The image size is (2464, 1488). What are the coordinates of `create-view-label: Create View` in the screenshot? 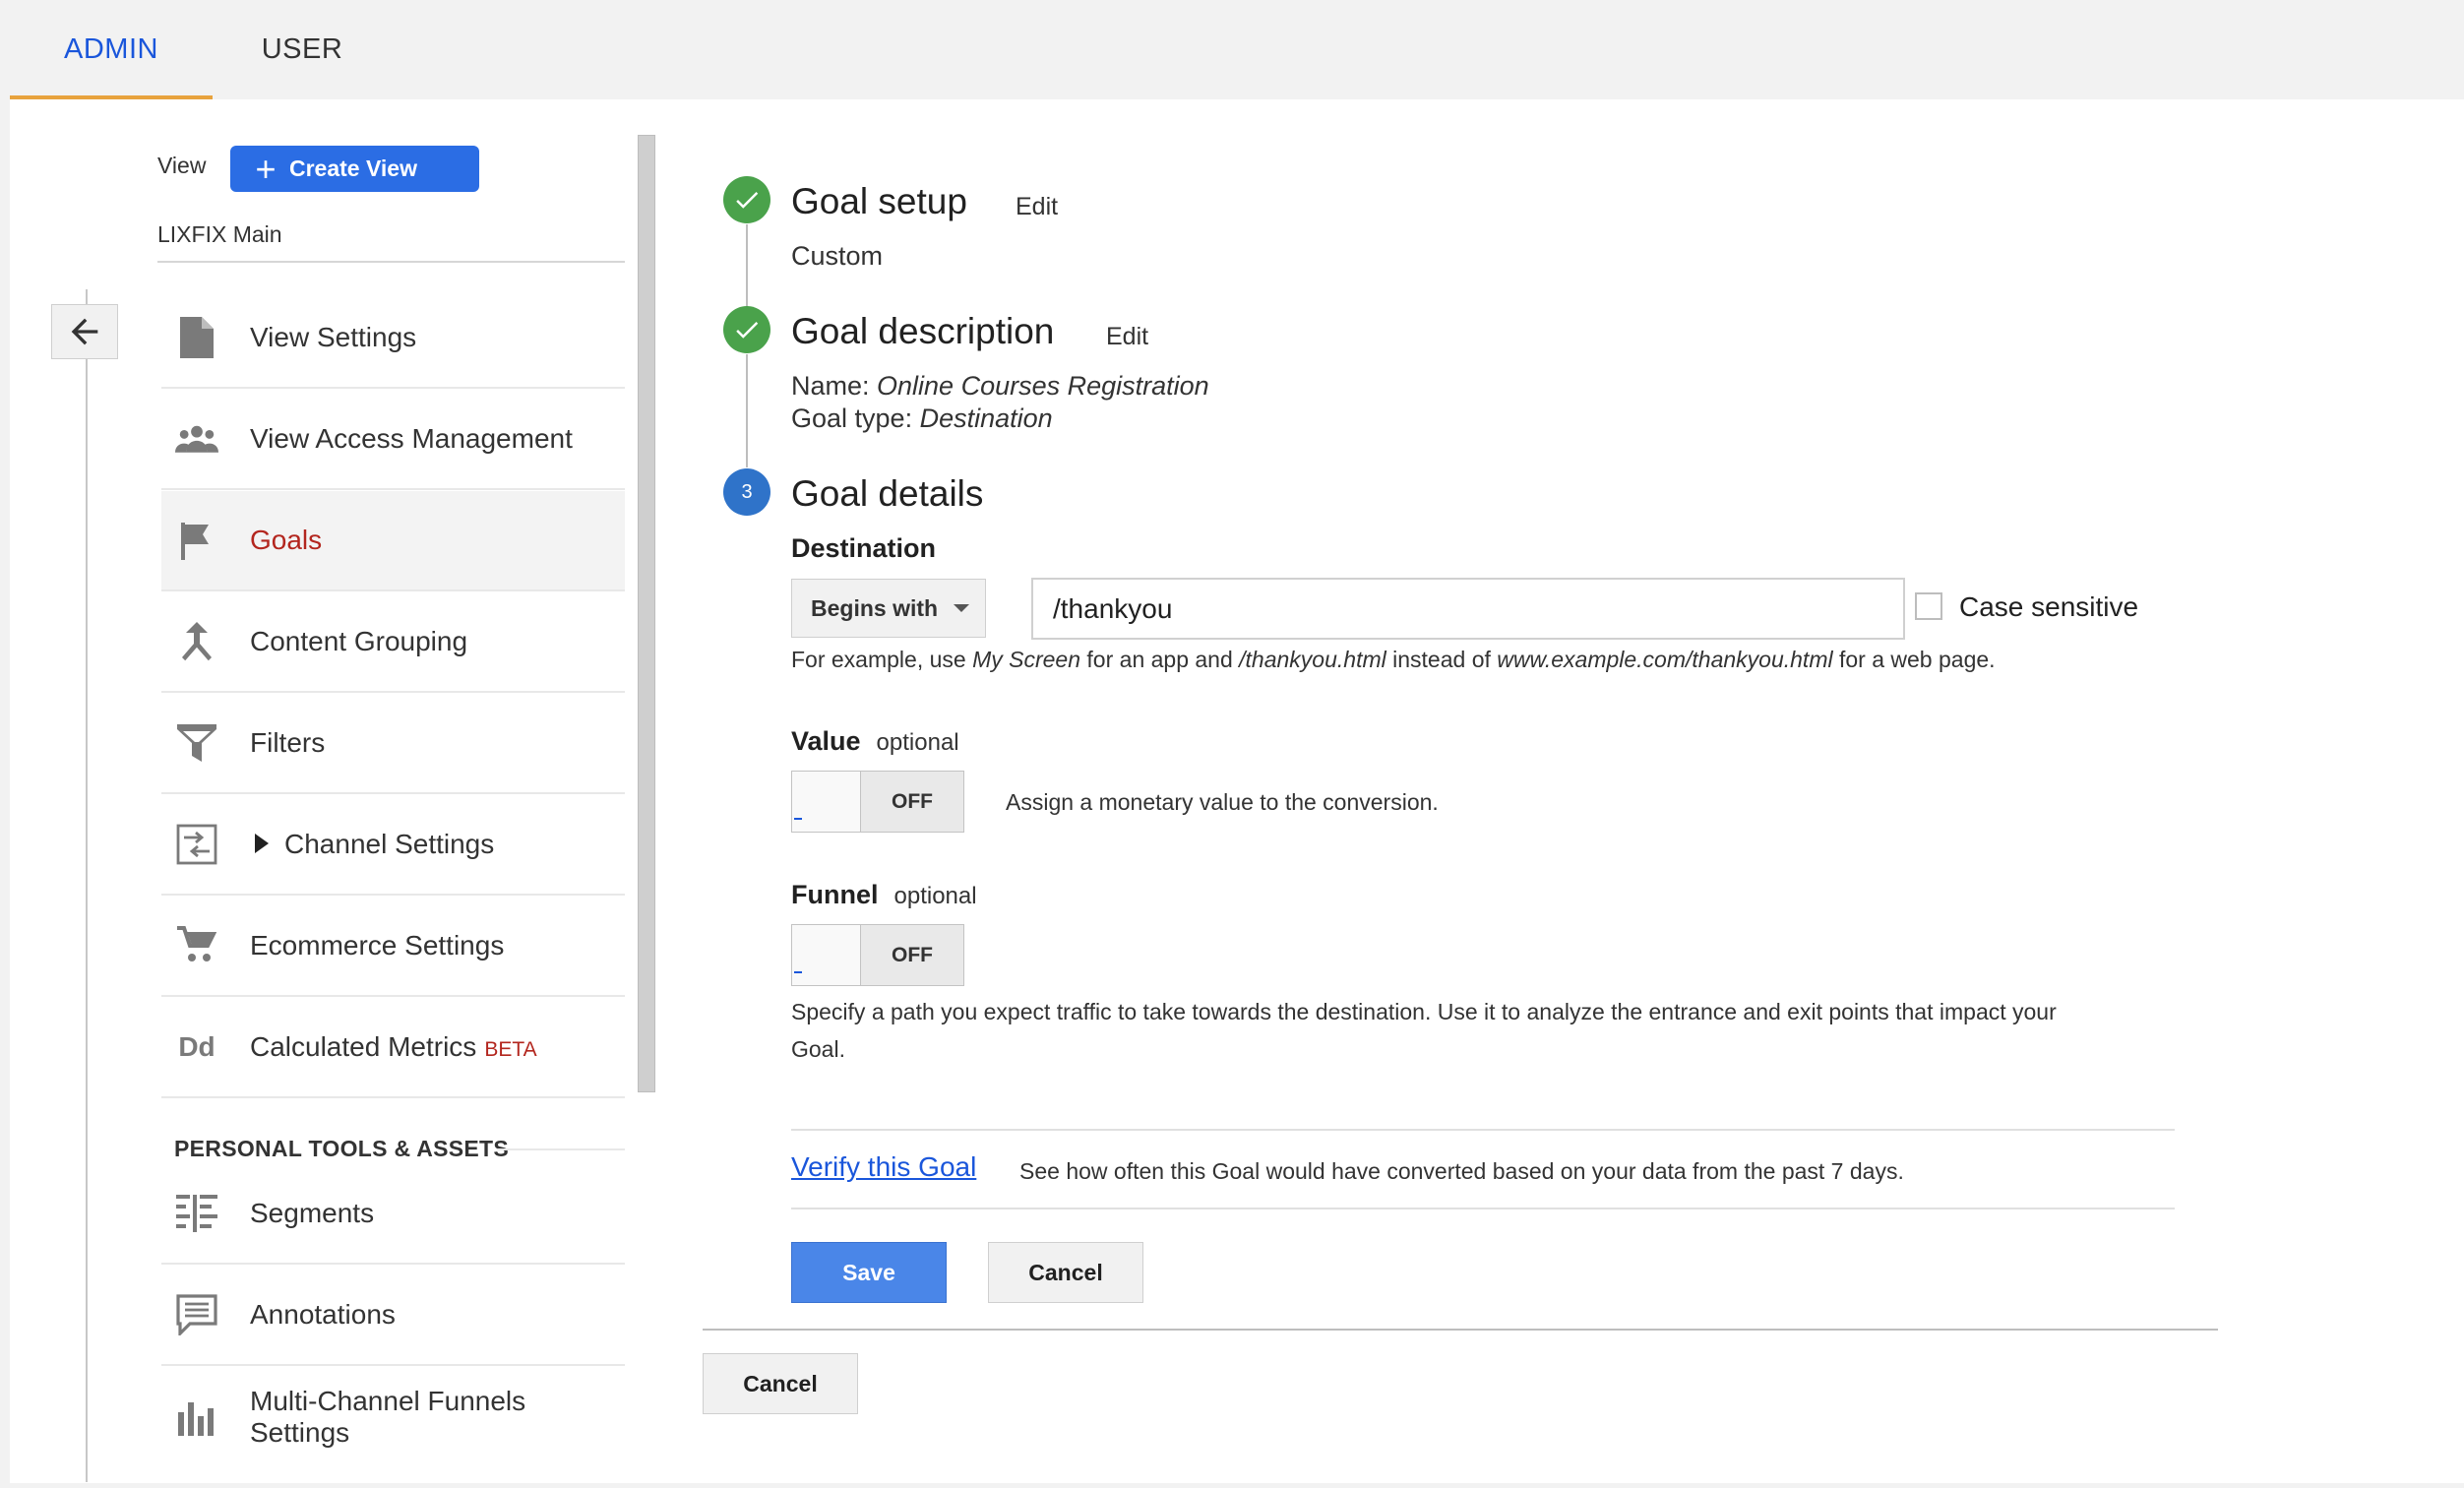 It's located at (353, 168).